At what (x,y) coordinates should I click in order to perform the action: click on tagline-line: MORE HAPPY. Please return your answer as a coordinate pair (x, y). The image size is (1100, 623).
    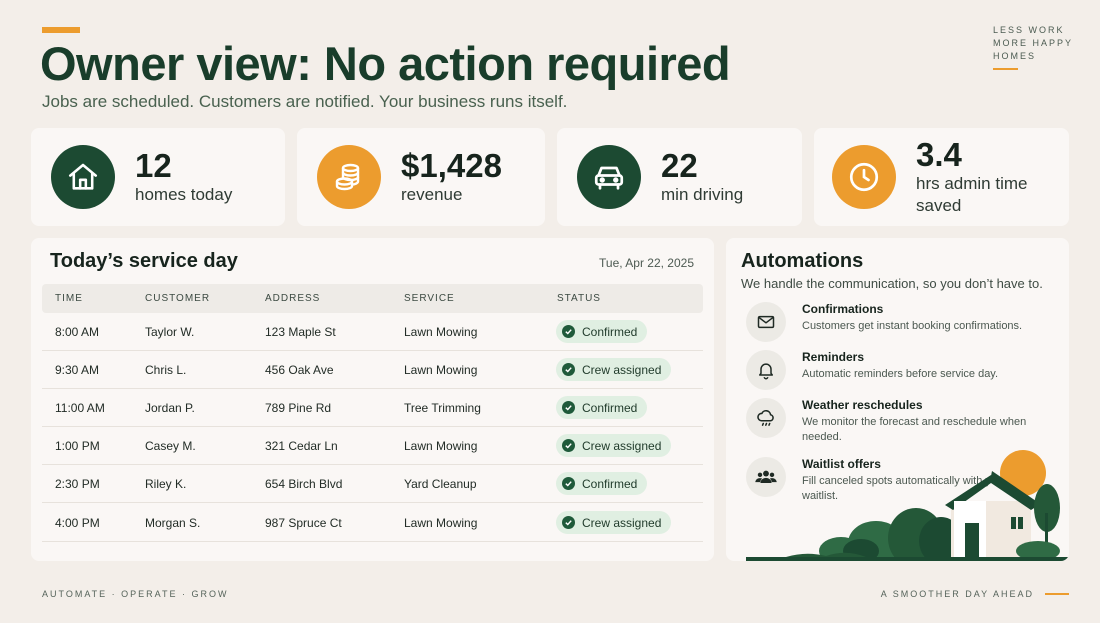
    Looking at the image, I should click on (1033, 43).